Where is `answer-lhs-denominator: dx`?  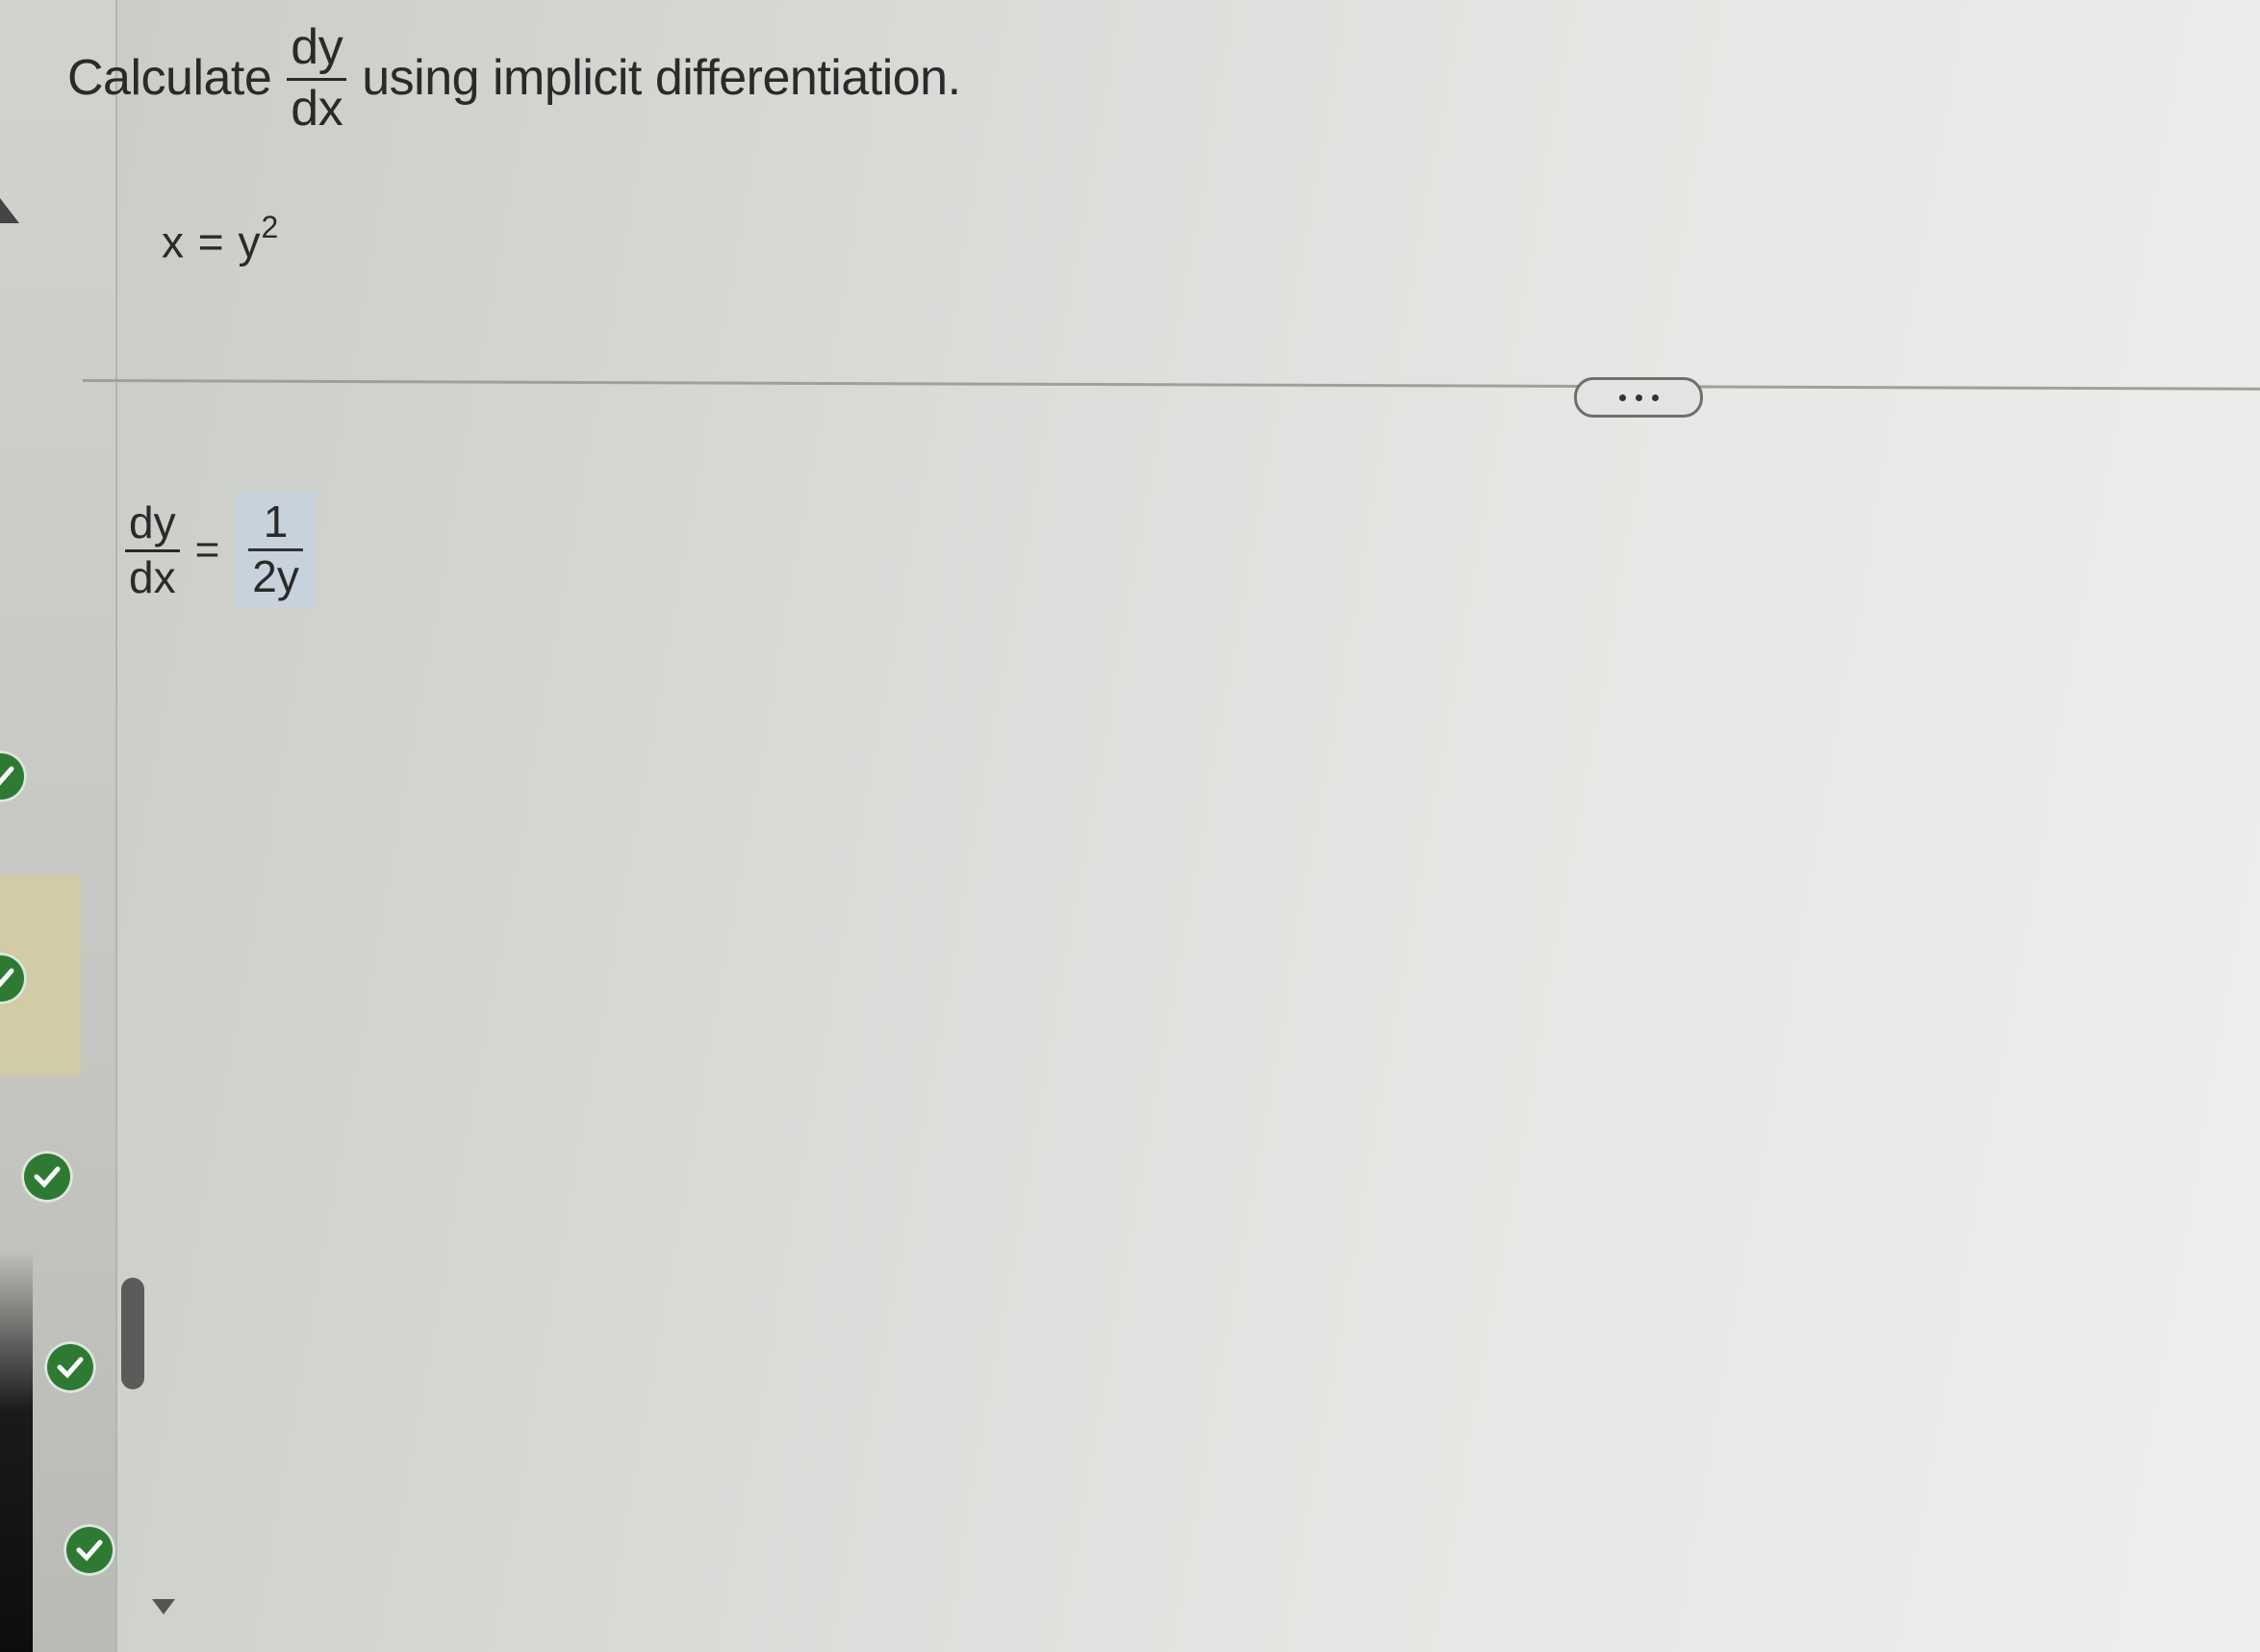
answer-lhs-denominator: dx is located at coordinates (152, 577).